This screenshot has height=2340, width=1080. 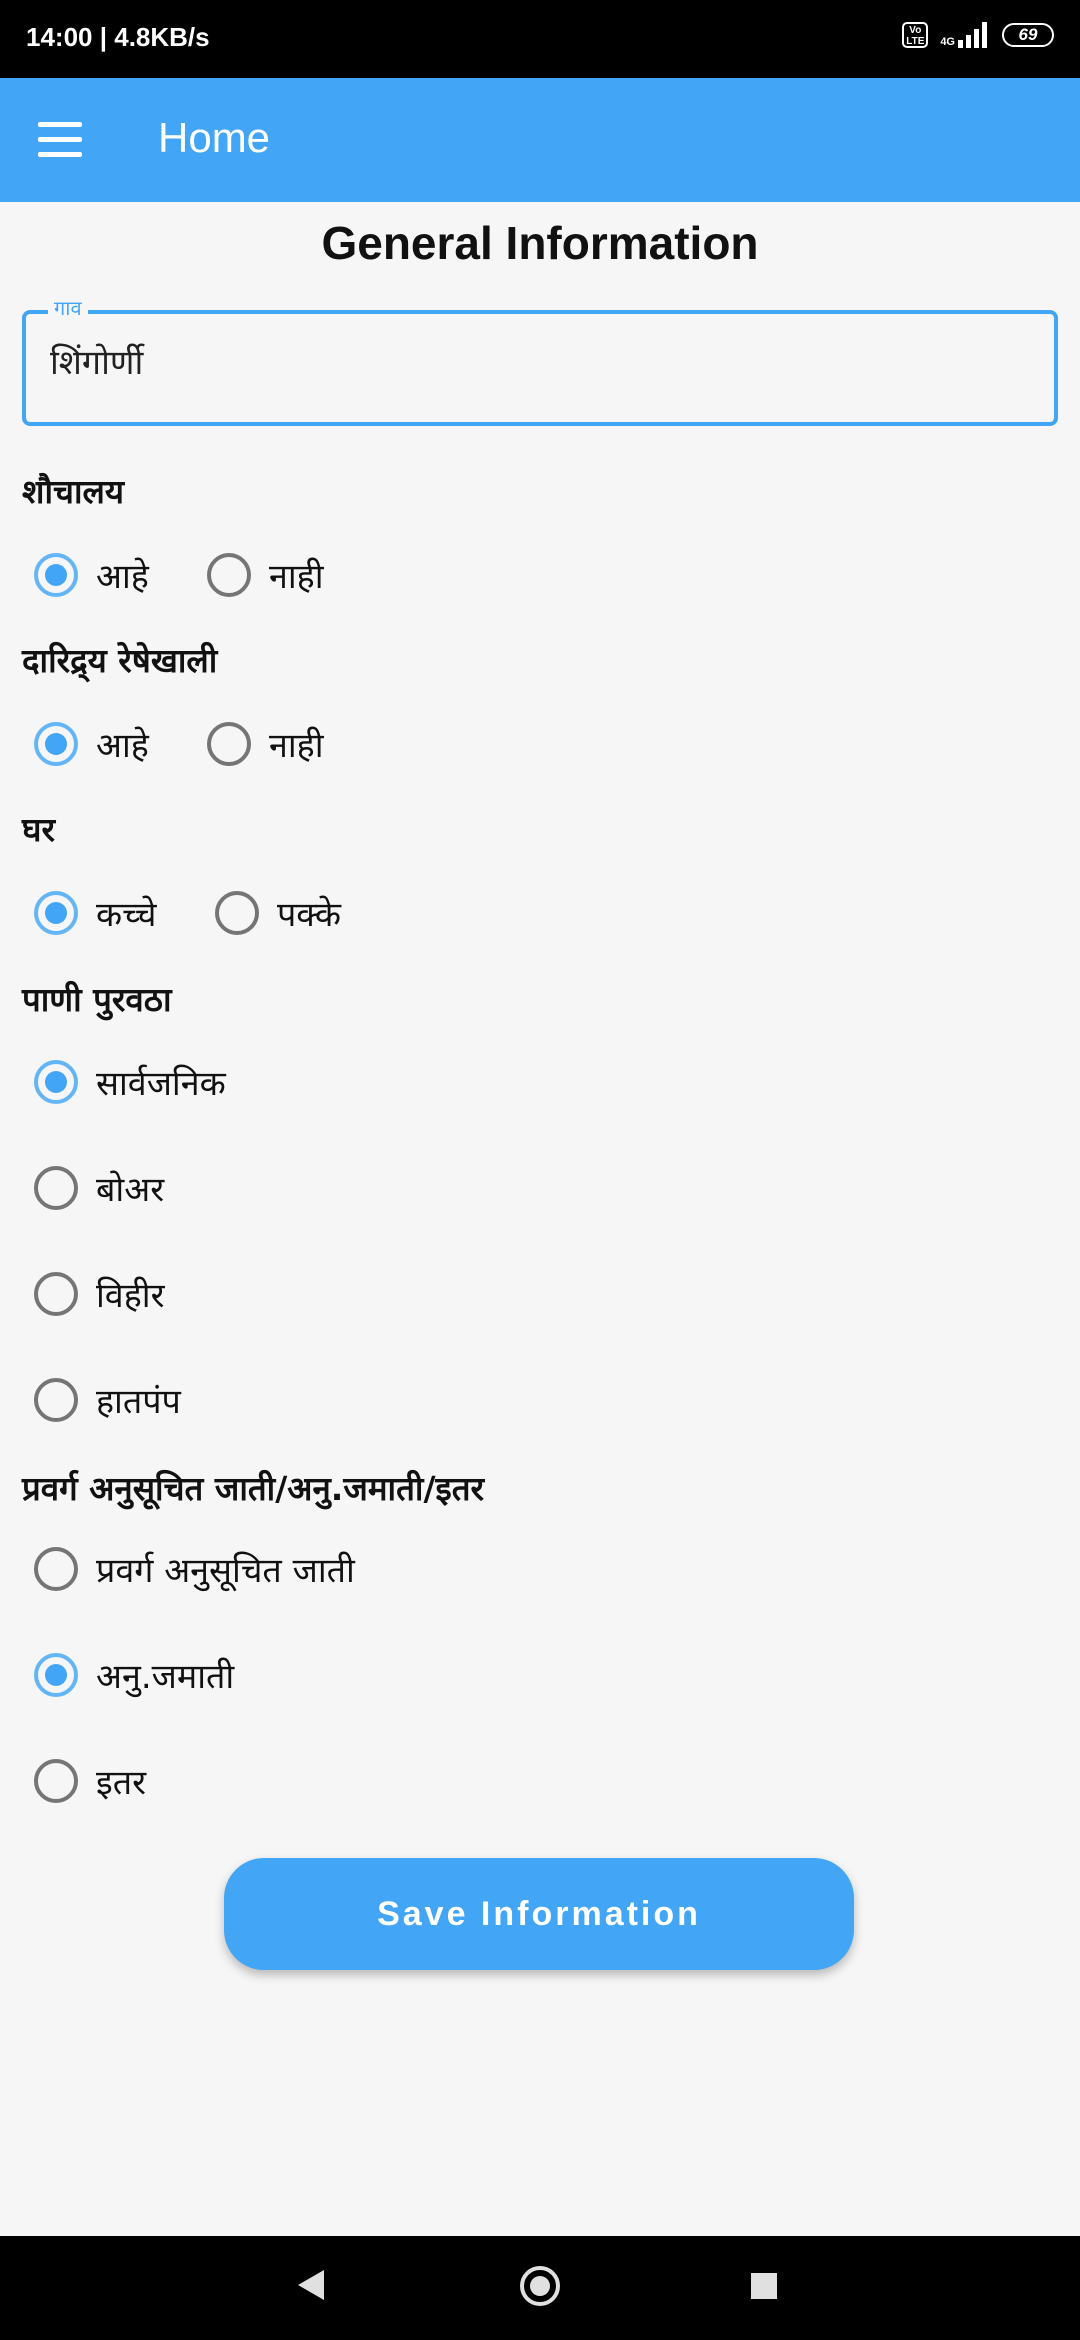 What do you see at coordinates (540, 140) in the screenshot?
I see `app-bar: Home` at bounding box center [540, 140].